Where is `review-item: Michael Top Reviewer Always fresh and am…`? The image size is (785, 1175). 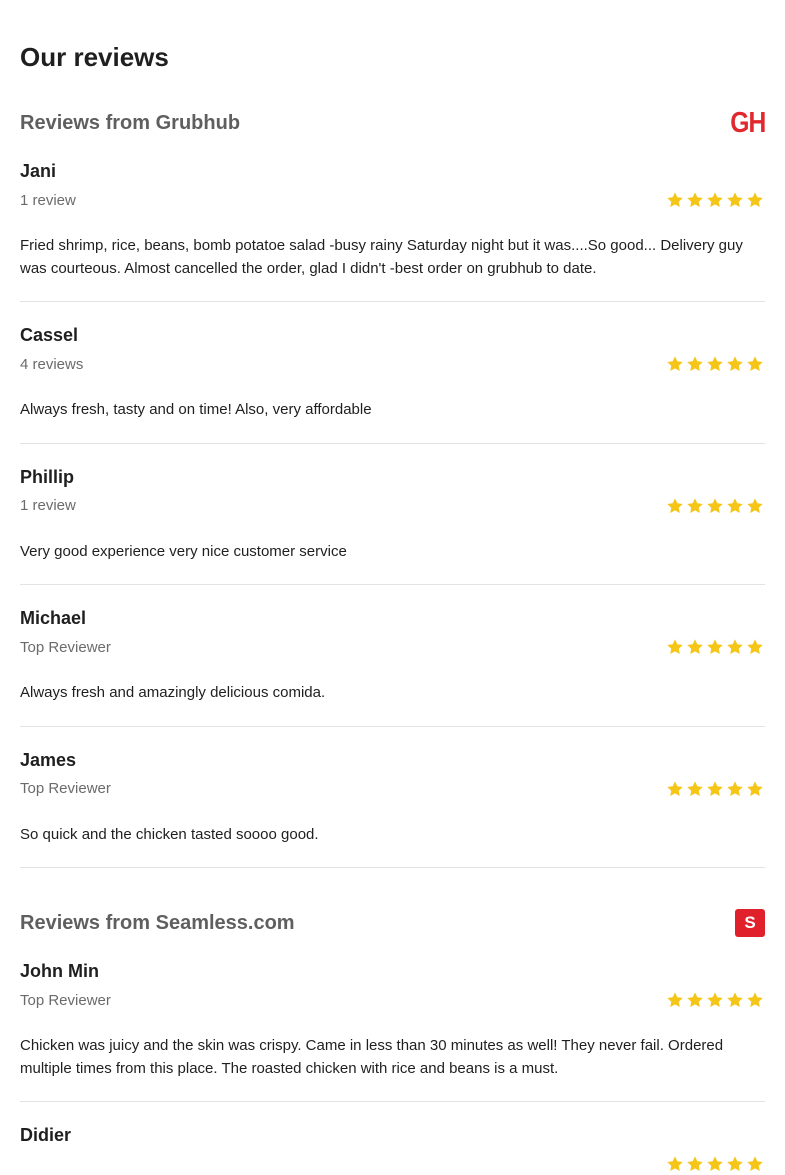 review-item: Michael Top Reviewer Always fresh and am… is located at coordinates (392, 667).